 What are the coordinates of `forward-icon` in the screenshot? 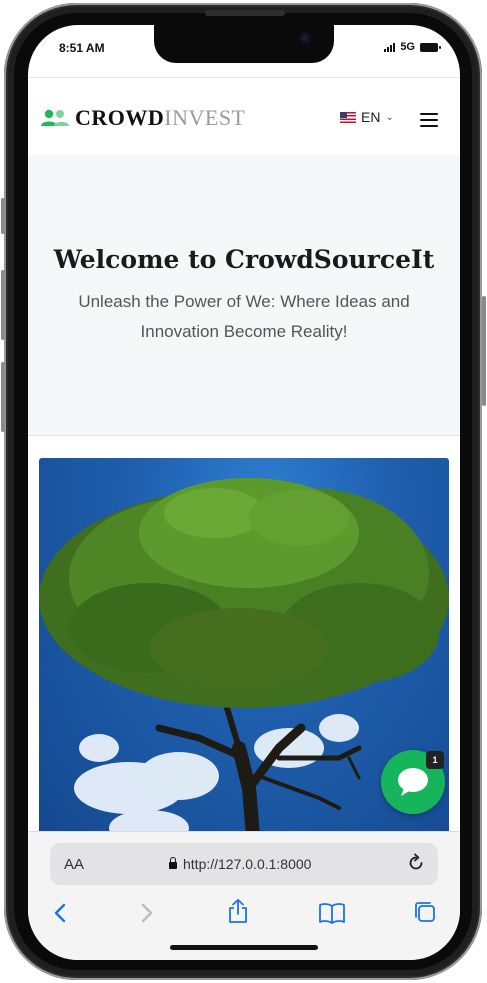 It's located at (147, 913).